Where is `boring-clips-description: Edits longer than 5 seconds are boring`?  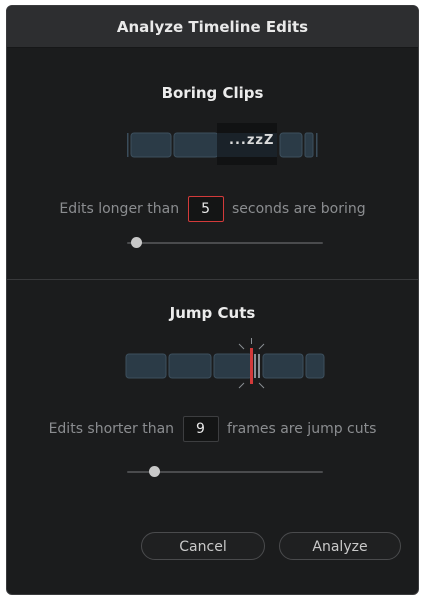
boring-clips-description: Edits longer than 5 seconds are boring is located at coordinates (212, 209).